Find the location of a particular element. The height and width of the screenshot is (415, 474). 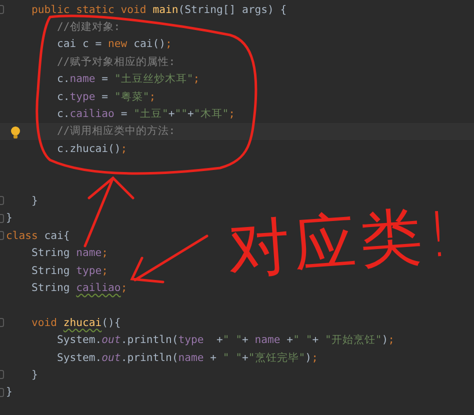

code-line: //调用相应类中的方法: is located at coordinates (116, 131).